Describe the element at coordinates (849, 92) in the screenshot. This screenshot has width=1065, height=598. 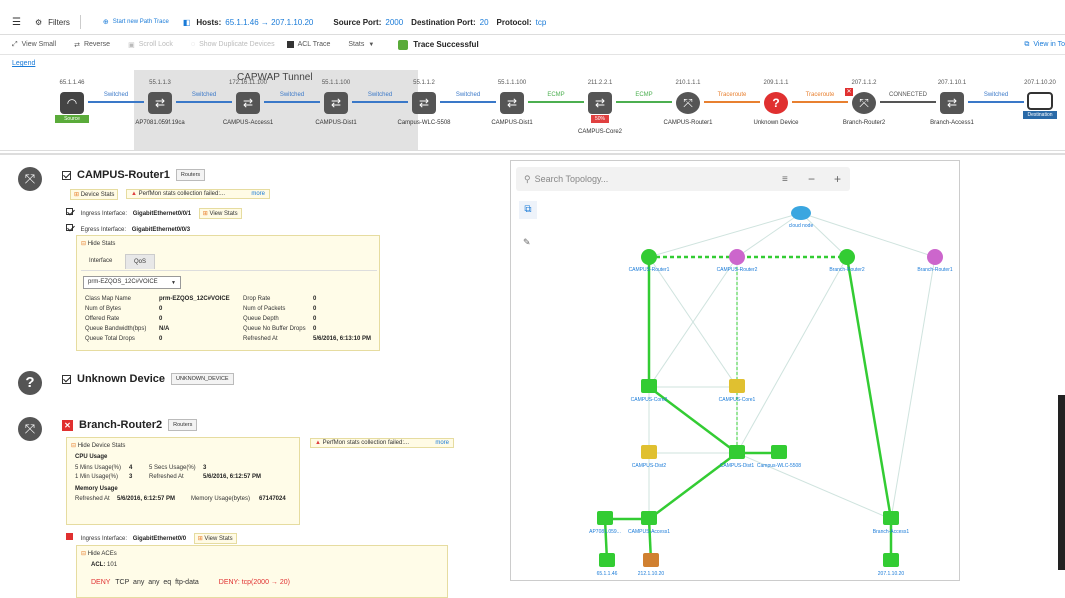
I see `error-x-icon: ✕` at that location.